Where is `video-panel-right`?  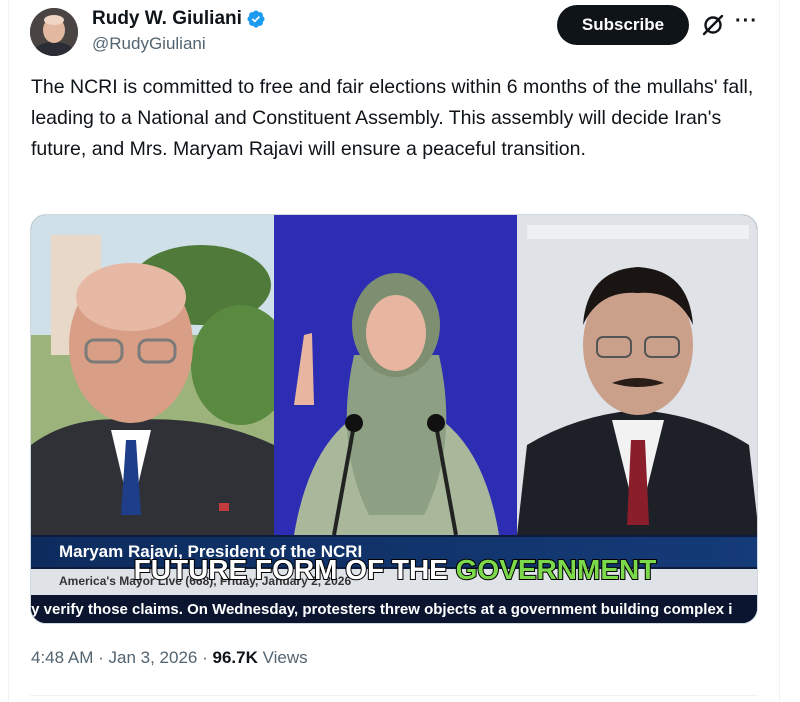 video-panel-right is located at coordinates (637, 375).